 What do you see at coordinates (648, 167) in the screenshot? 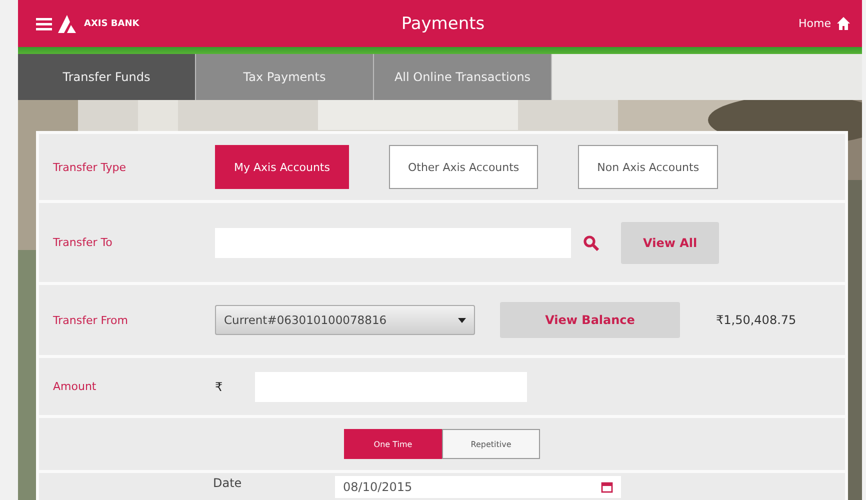
I see `transfer-type-option: Non Axis Accounts` at bounding box center [648, 167].